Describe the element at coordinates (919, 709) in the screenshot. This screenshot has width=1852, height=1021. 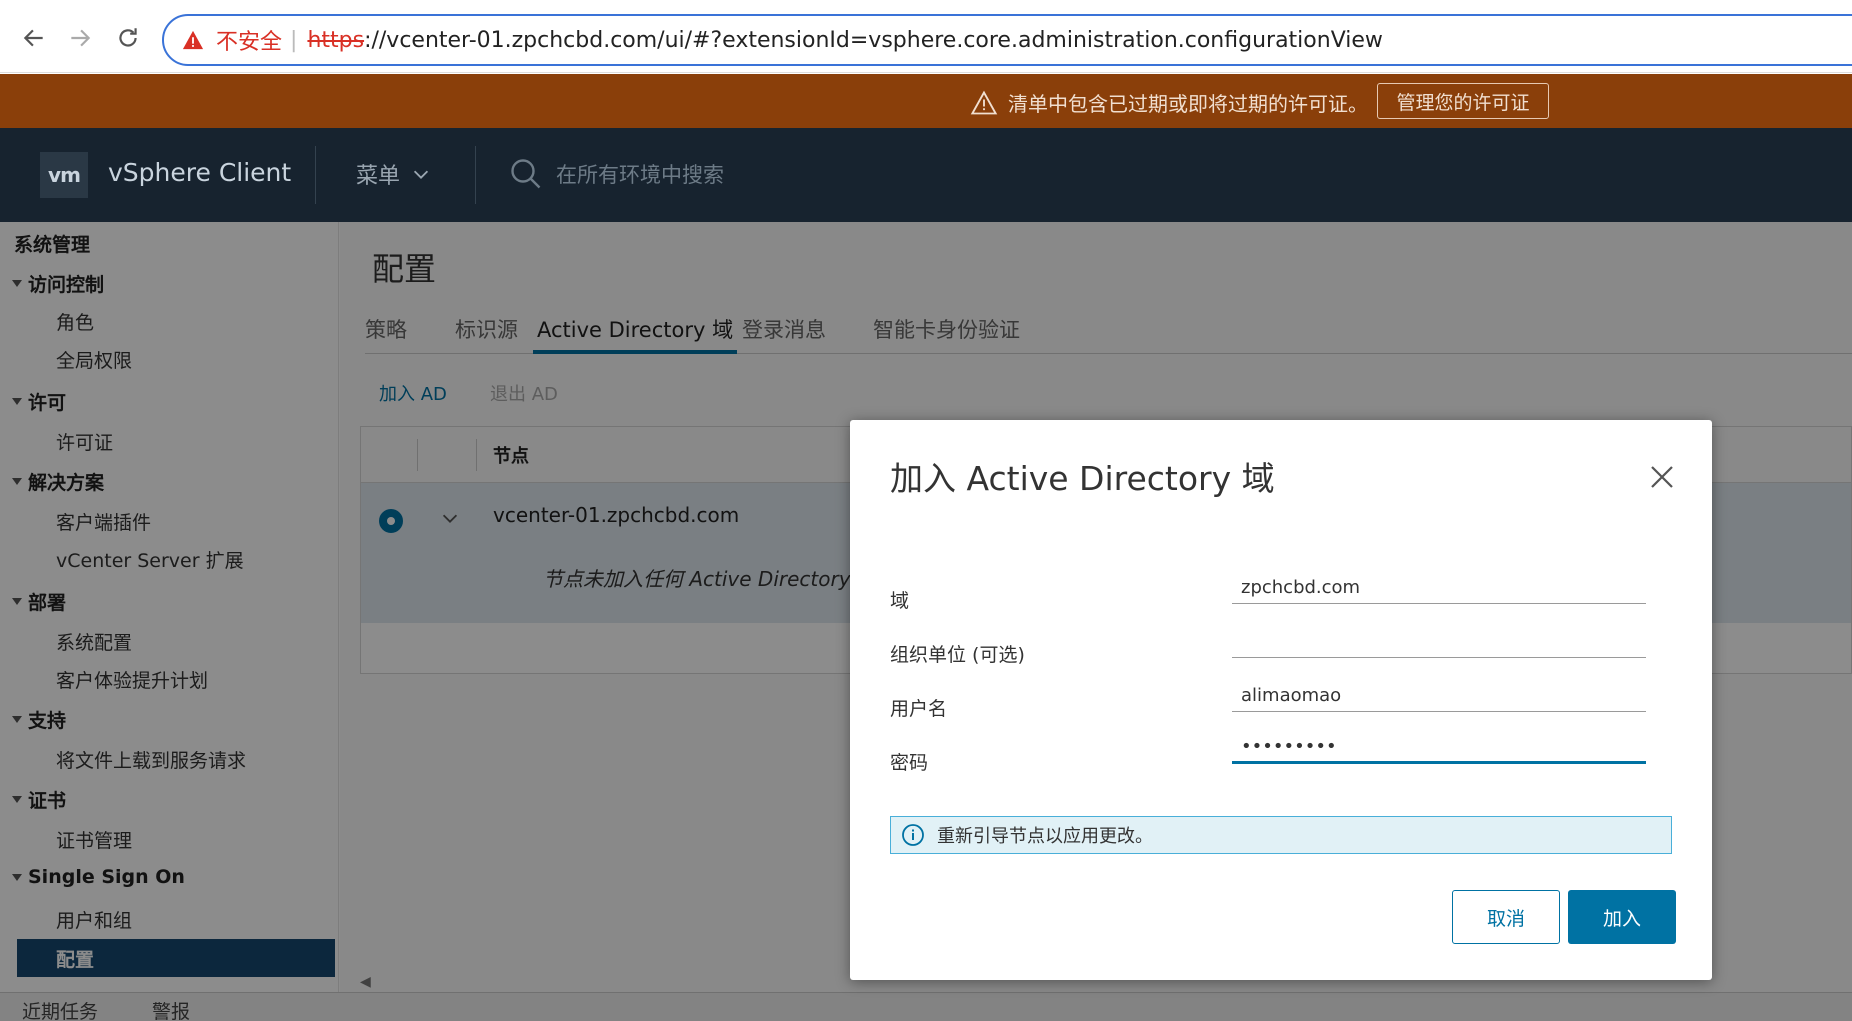
I see `username-label: 用户名` at that location.